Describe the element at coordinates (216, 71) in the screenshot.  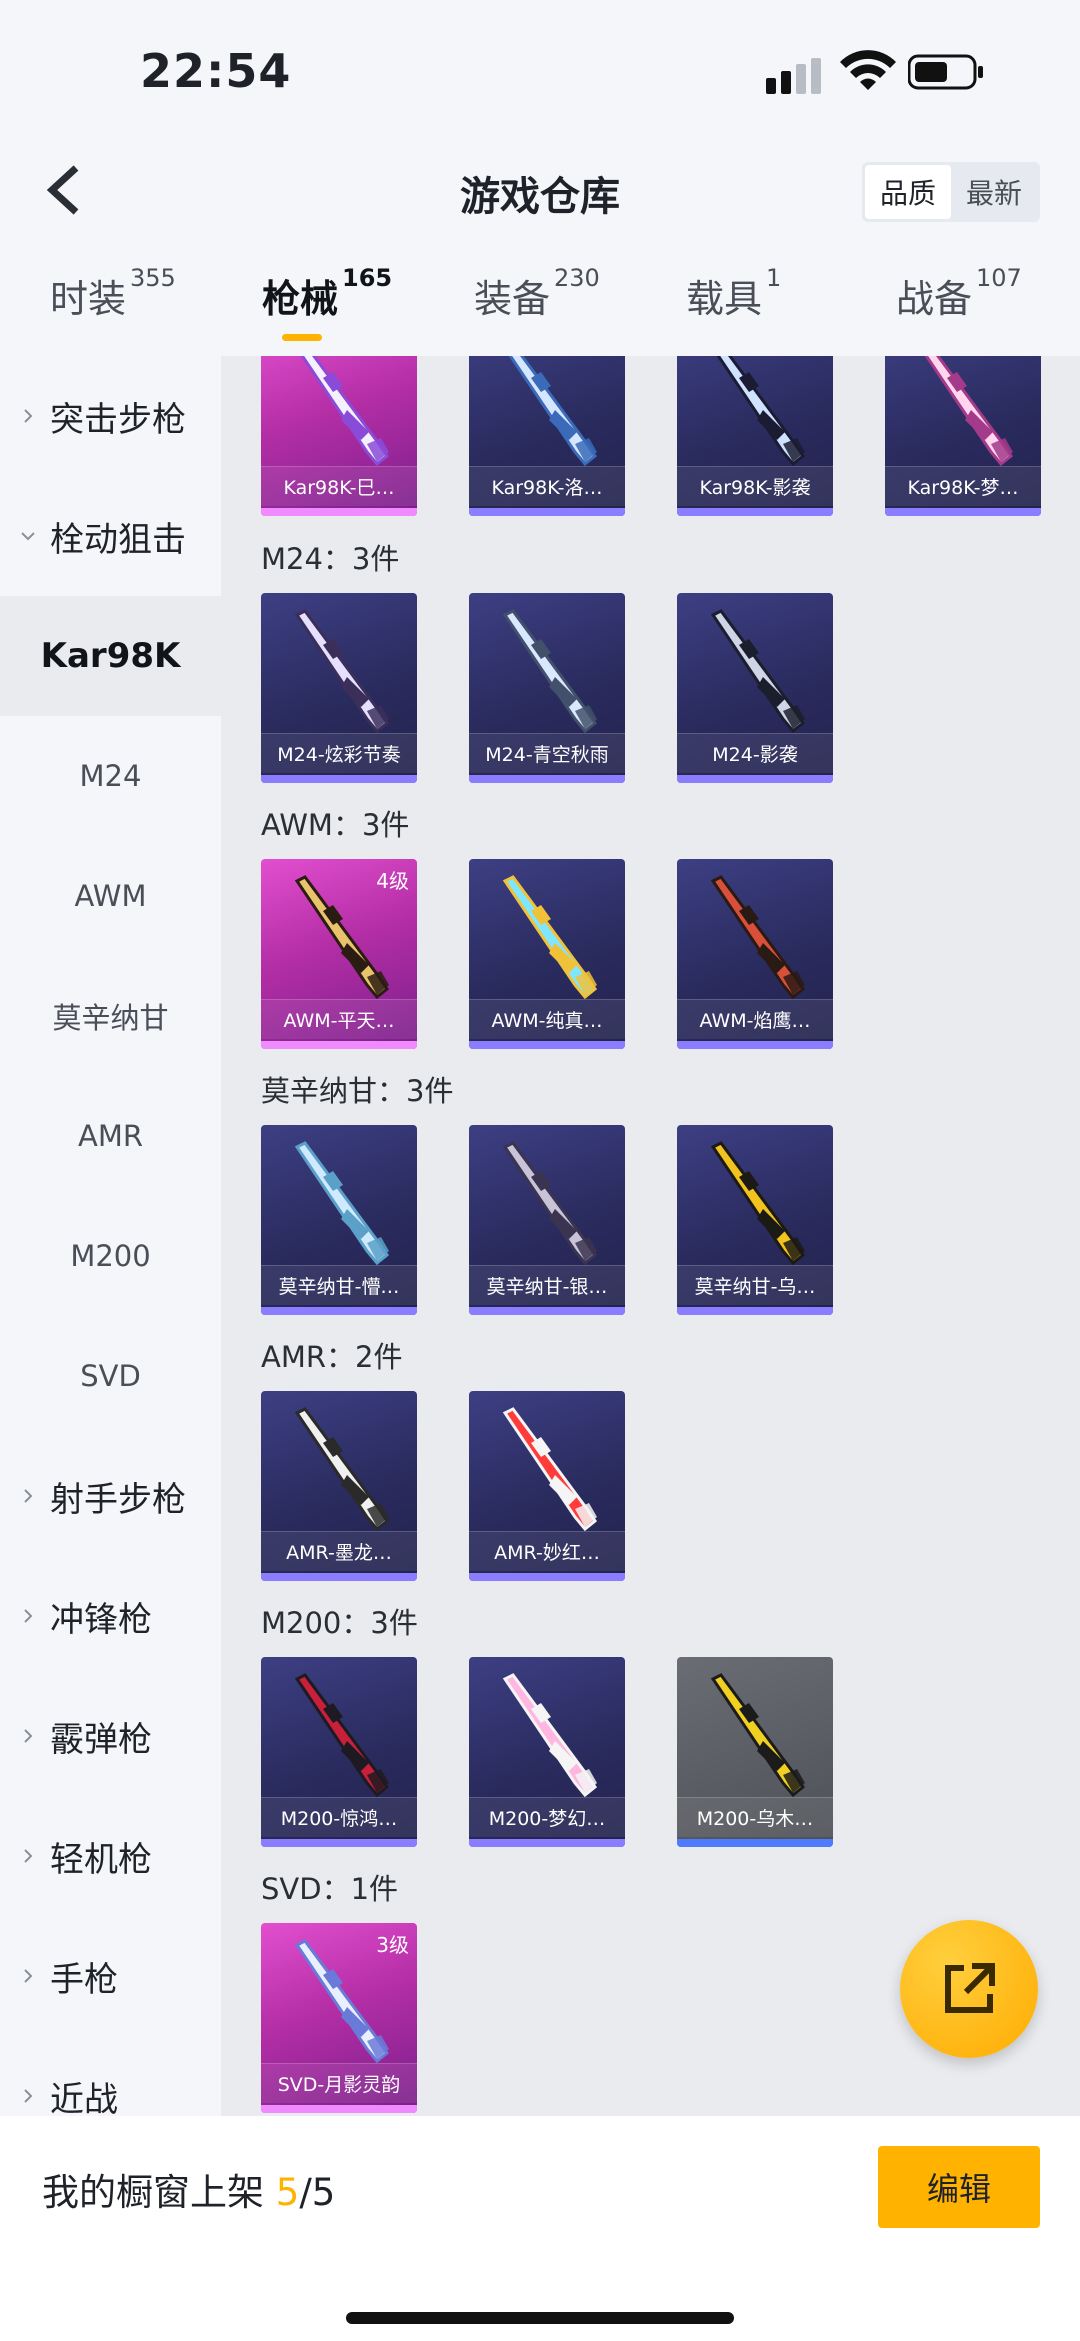
I see `status-time: 22:54` at that location.